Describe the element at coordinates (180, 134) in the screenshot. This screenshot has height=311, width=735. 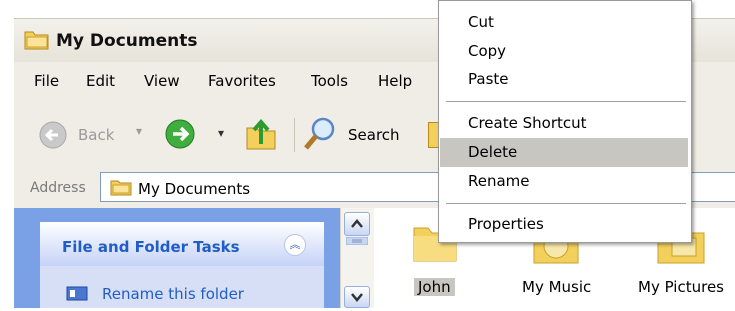
I see `forward-button` at that location.